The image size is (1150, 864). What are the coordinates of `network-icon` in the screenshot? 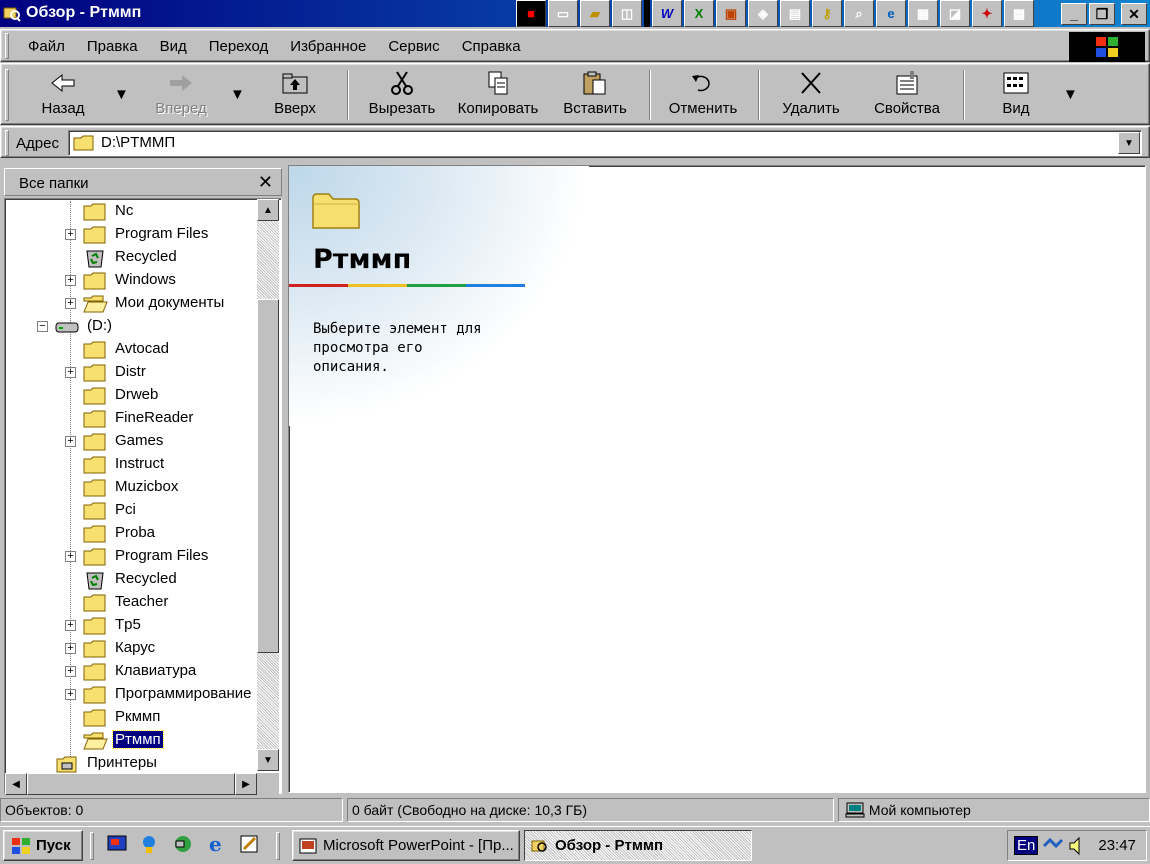 It's located at (183, 844).